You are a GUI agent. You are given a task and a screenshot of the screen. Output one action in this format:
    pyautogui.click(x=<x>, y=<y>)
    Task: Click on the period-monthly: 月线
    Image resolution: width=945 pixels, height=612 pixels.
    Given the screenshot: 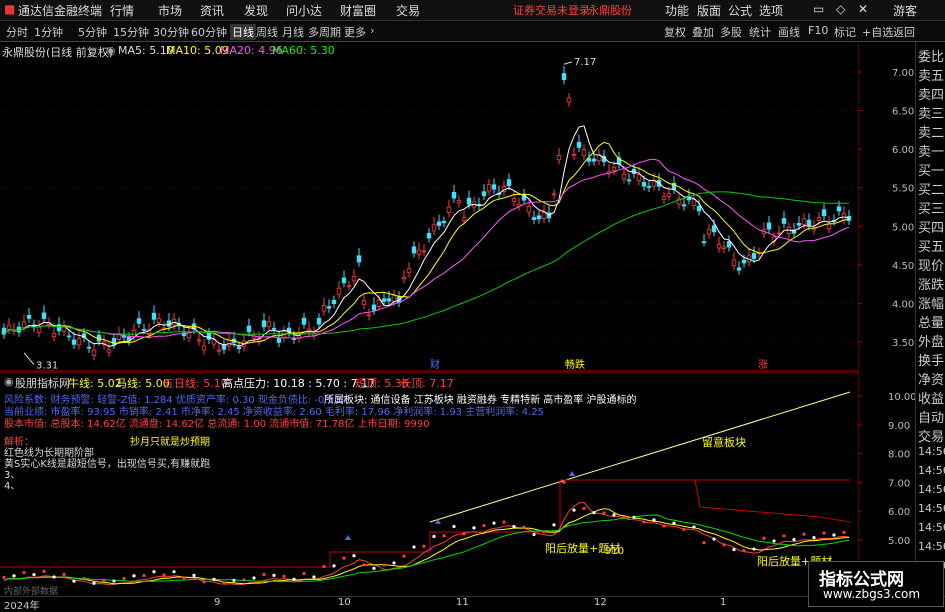 What is the action you would take?
    pyautogui.click(x=293, y=32)
    